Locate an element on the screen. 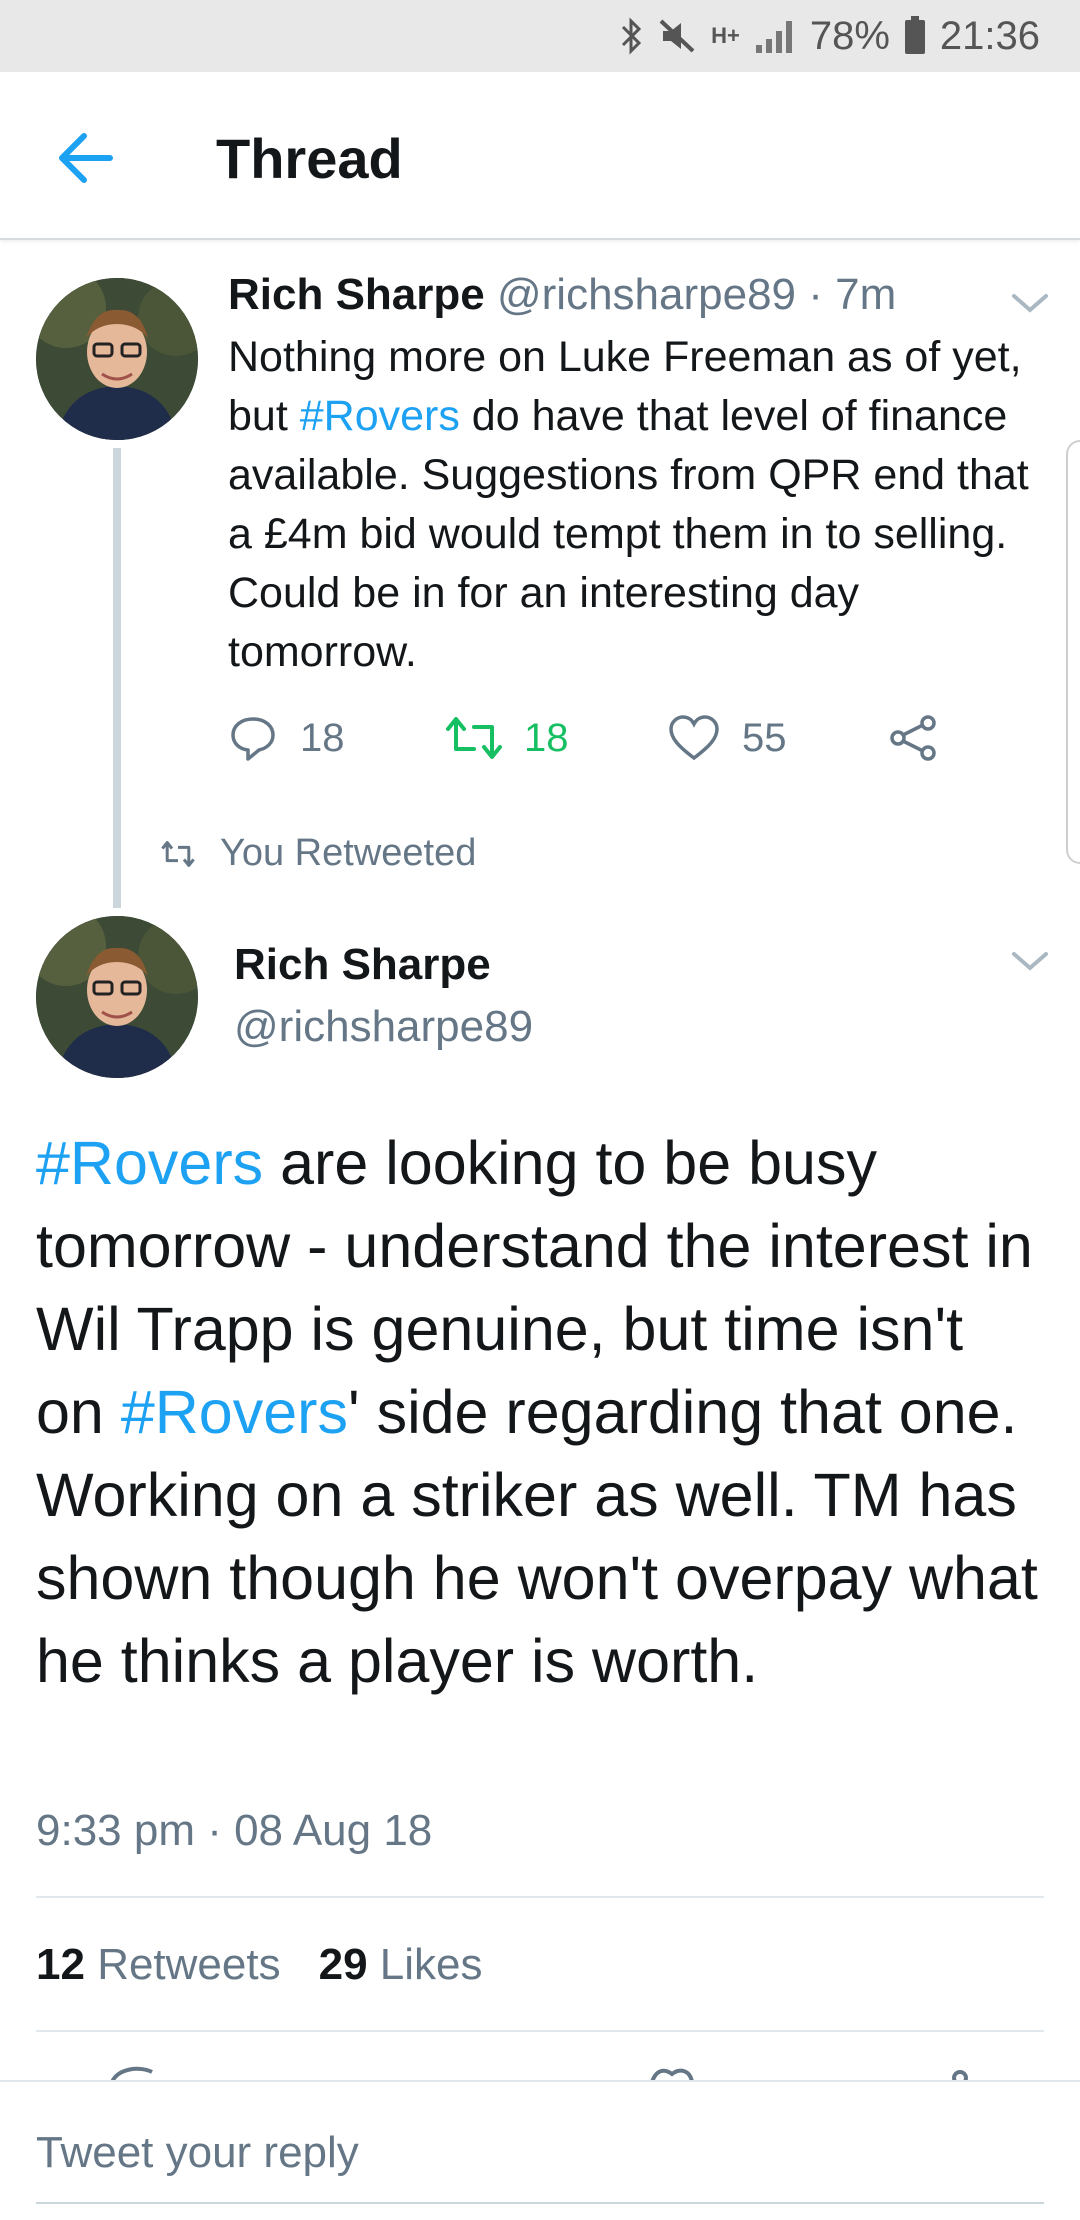  likes-count: 29 is located at coordinates (343, 1964).